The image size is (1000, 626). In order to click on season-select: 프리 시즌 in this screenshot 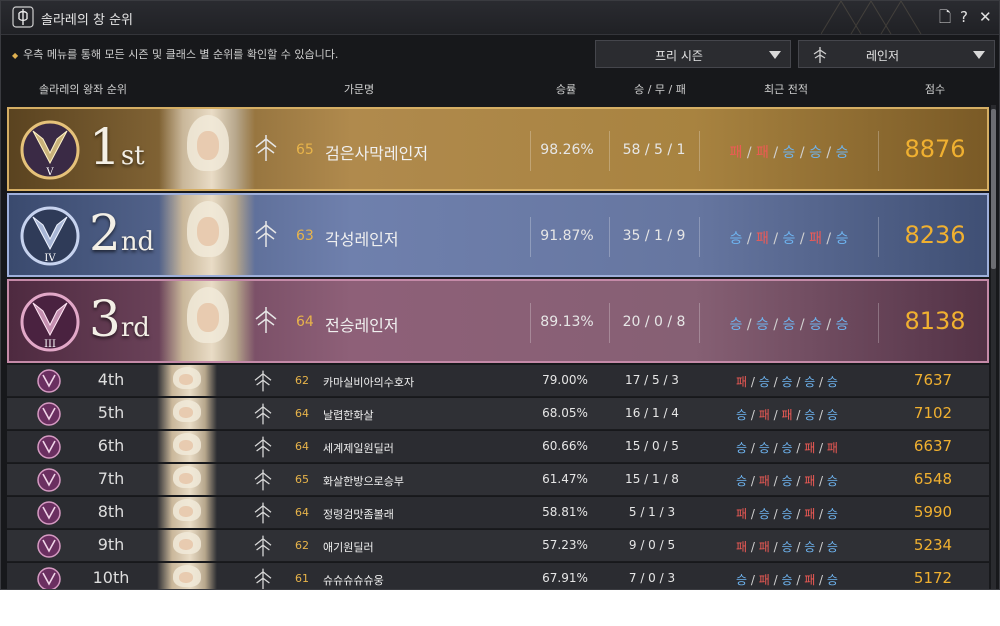, I will do `click(693, 54)`.